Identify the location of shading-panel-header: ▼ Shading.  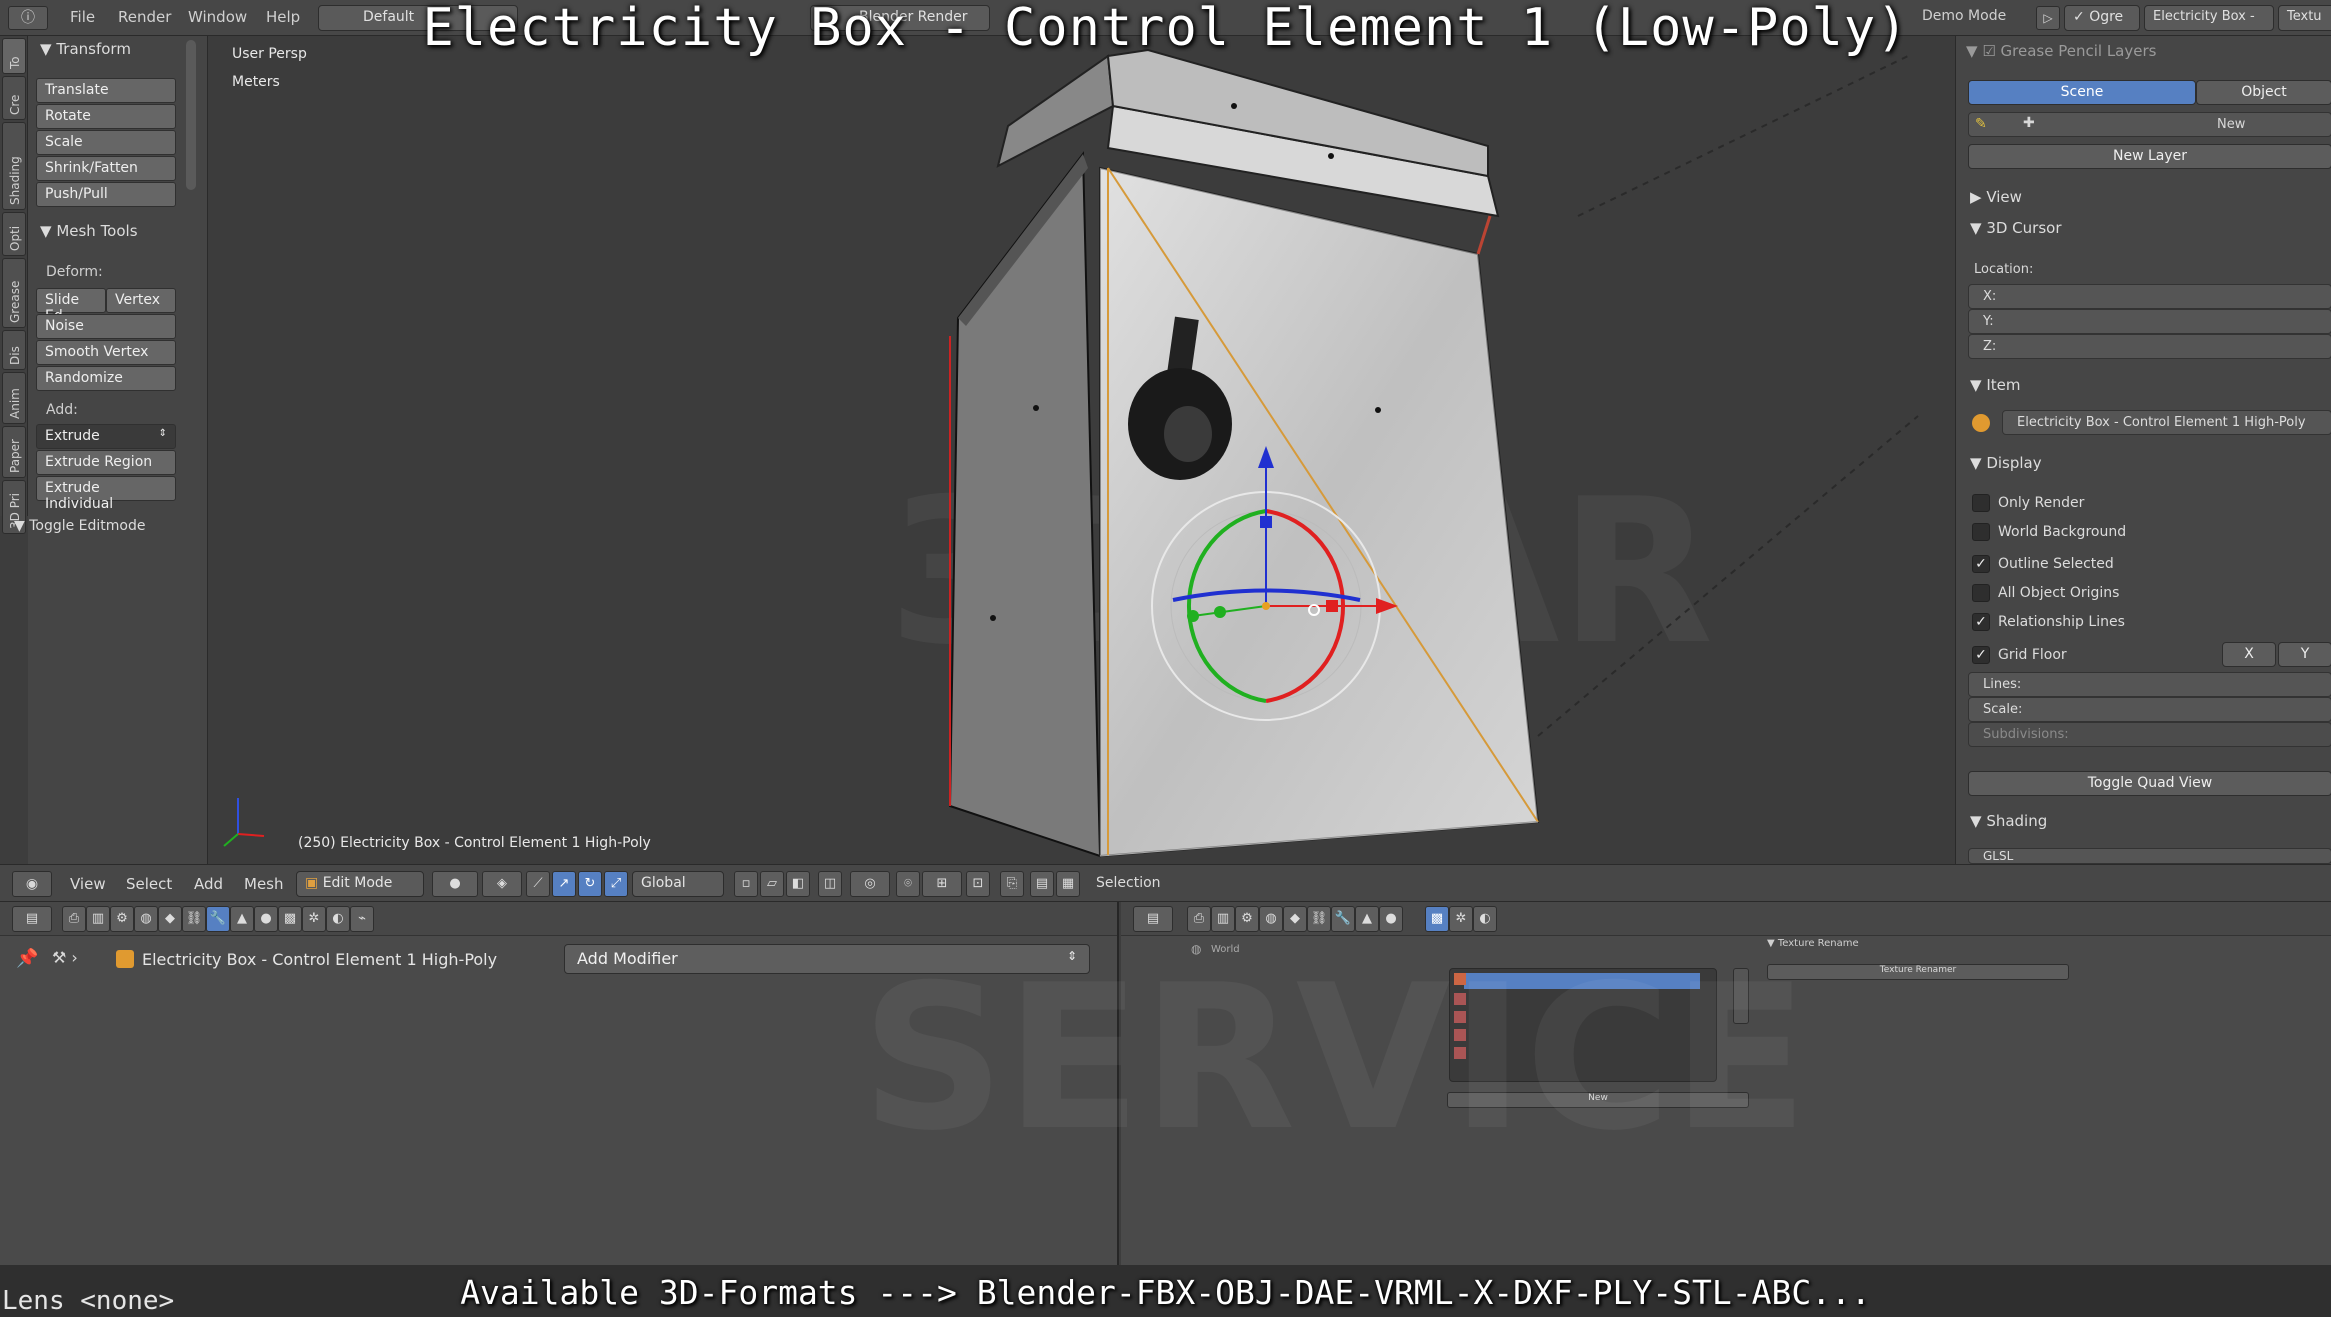
(2008, 821).